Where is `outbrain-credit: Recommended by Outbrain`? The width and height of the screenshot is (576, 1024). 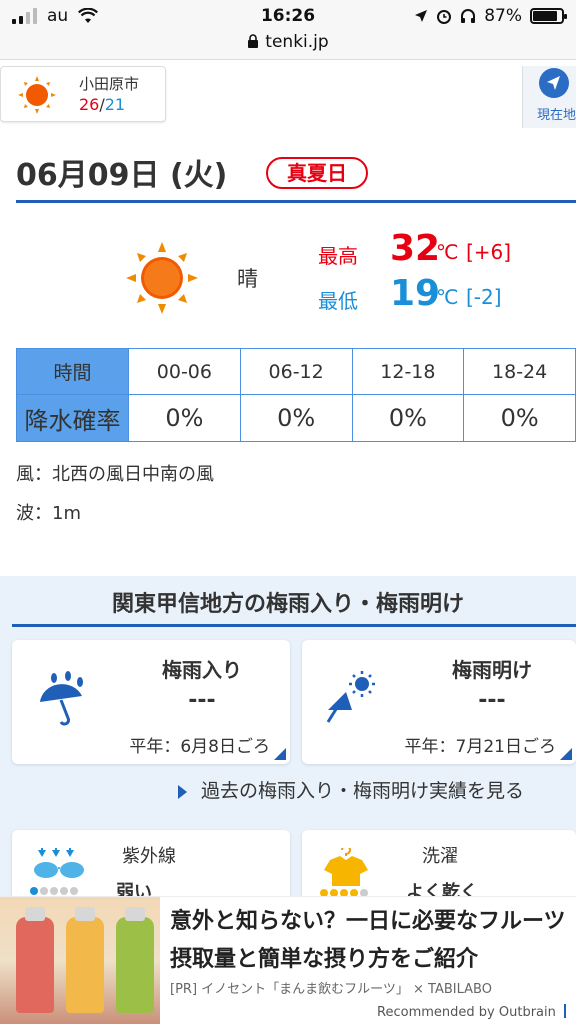
outbrain-credit: Recommended by Outbrain is located at coordinates (471, 1012).